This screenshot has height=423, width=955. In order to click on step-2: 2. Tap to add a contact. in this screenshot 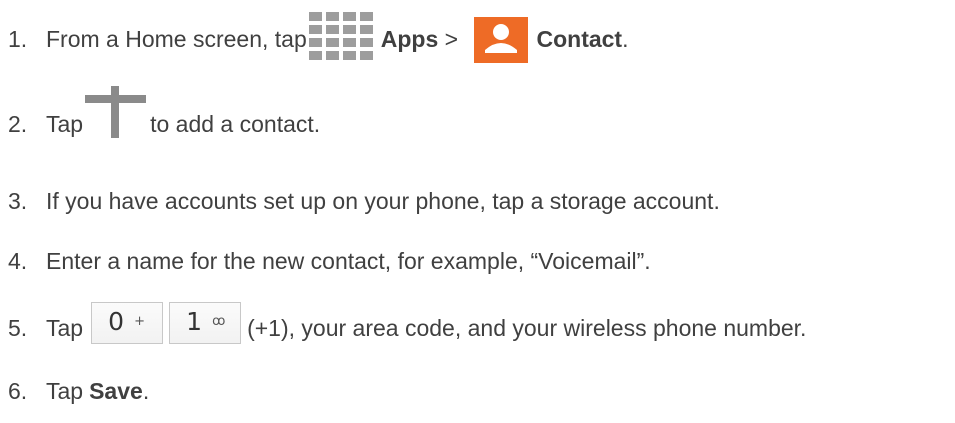, I will do `click(164, 112)`.